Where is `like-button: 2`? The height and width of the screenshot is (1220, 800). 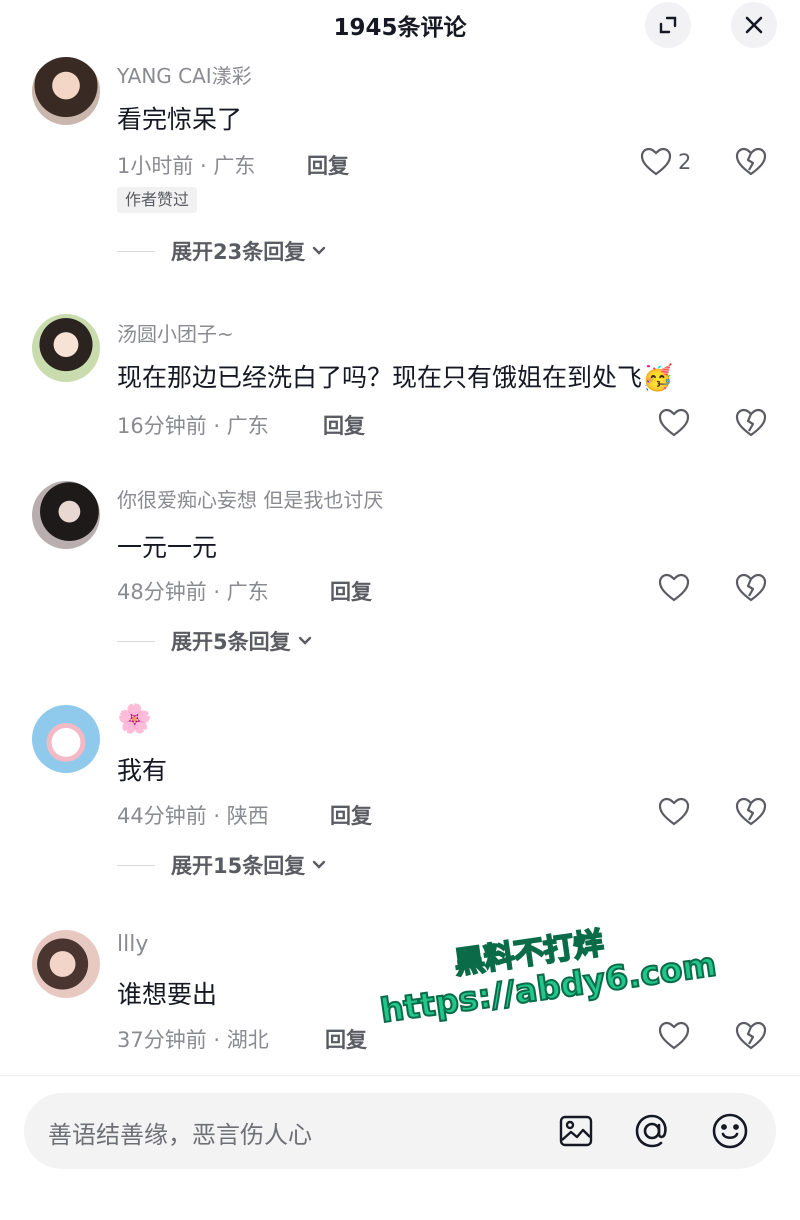
like-button: 2 is located at coordinates (665, 162).